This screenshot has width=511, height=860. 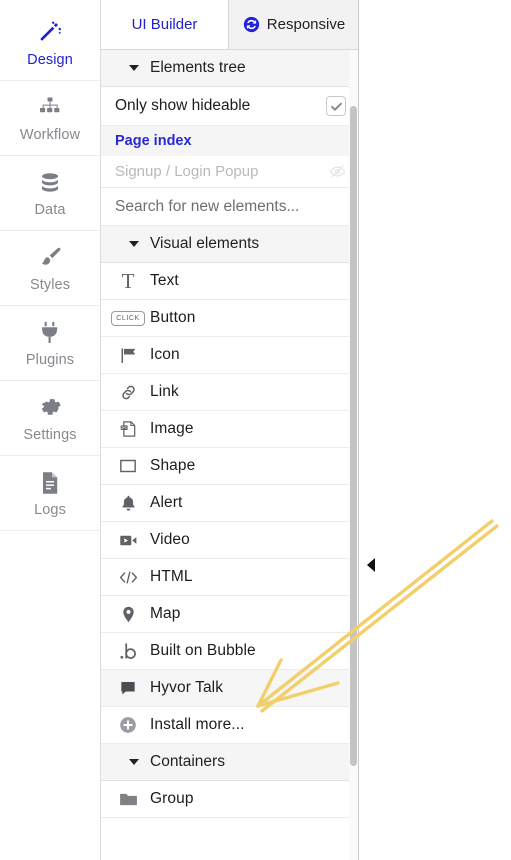 What do you see at coordinates (128, 614) in the screenshot?
I see `map-pin-icon` at bounding box center [128, 614].